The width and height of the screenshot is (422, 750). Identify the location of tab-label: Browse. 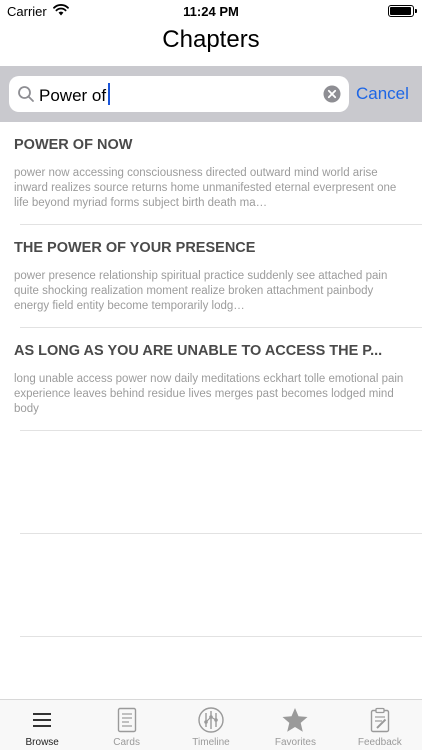
(42, 742).